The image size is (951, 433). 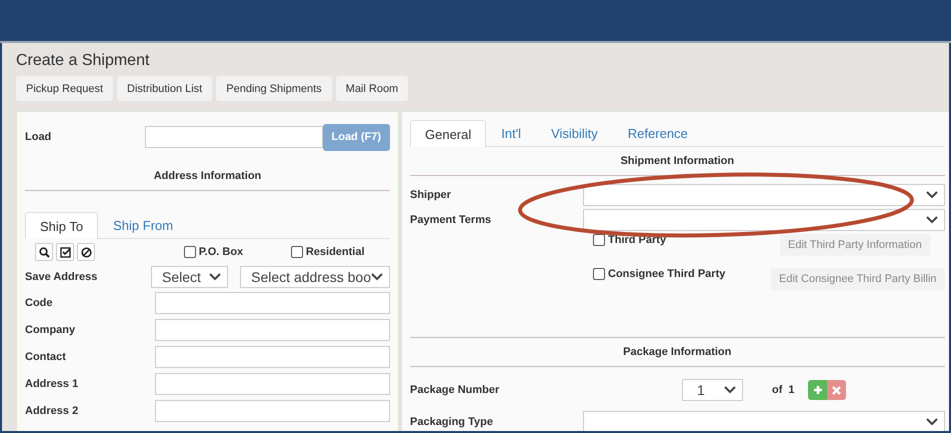 I want to click on address-book-dropdown: Select address boo, so click(x=315, y=277).